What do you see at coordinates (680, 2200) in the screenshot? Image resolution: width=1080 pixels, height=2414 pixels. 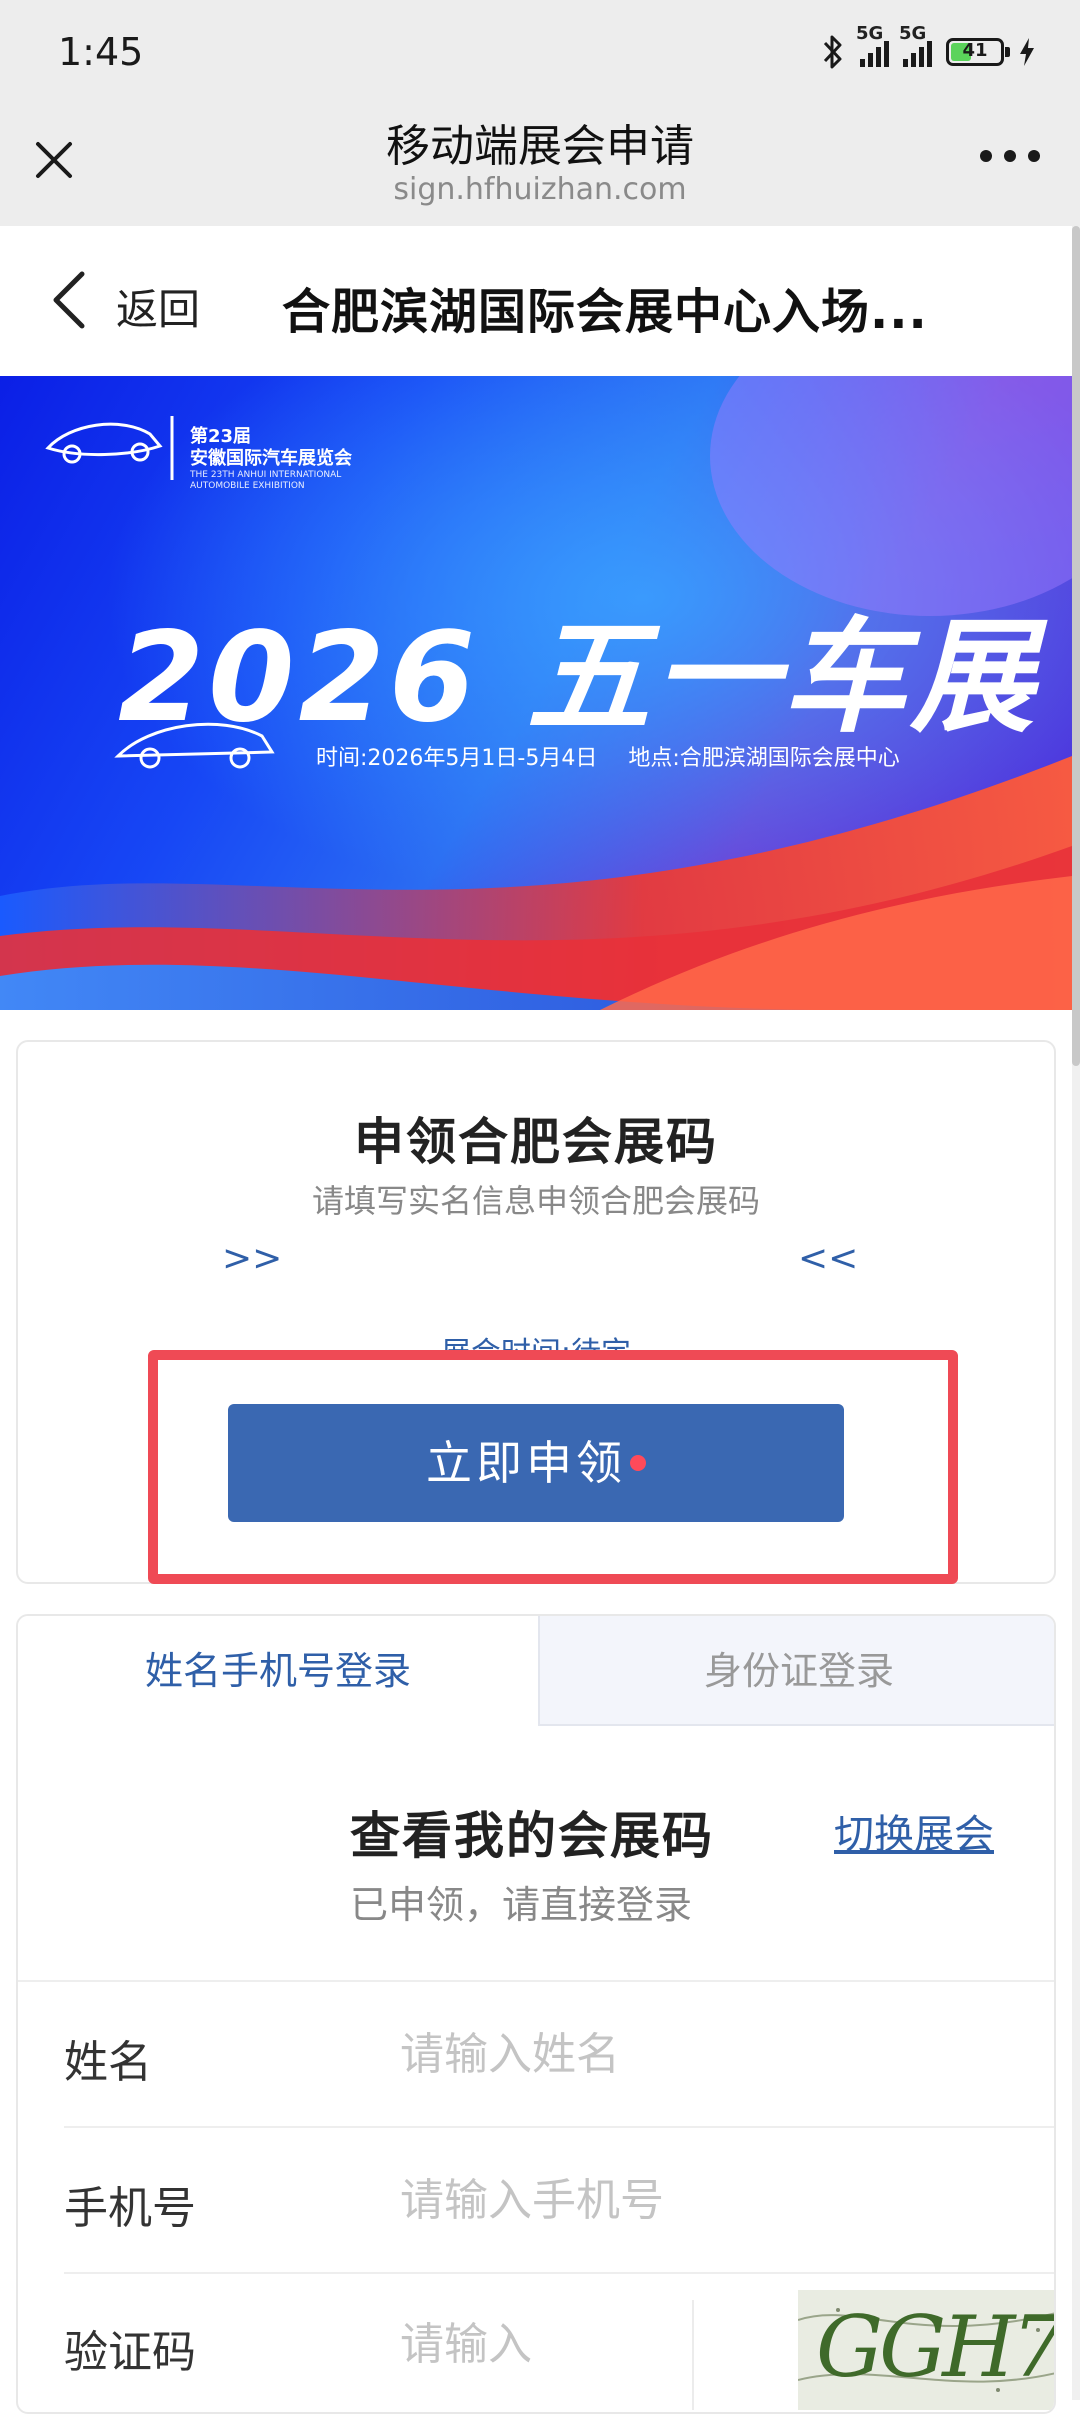 I see `phone-input` at bounding box center [680, 2200].